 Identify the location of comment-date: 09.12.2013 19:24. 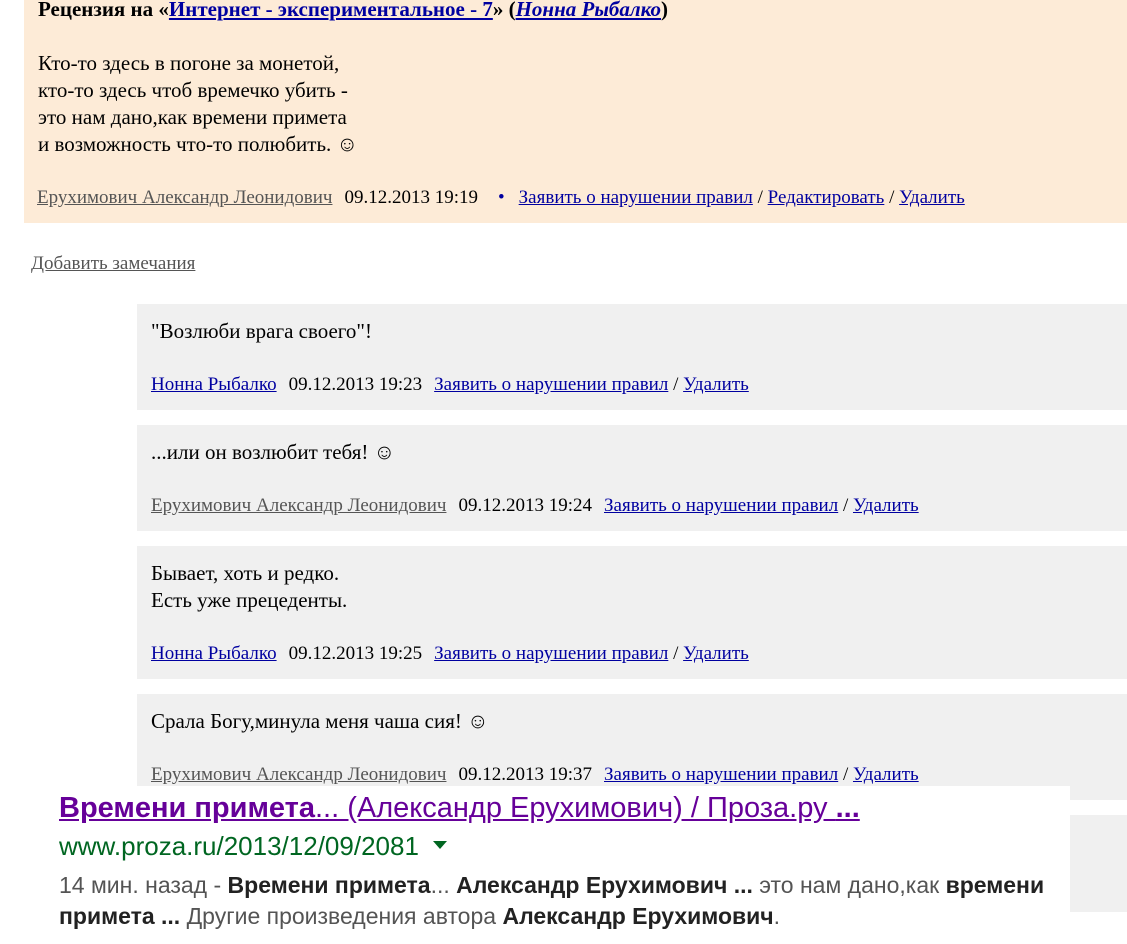
(525, 505).